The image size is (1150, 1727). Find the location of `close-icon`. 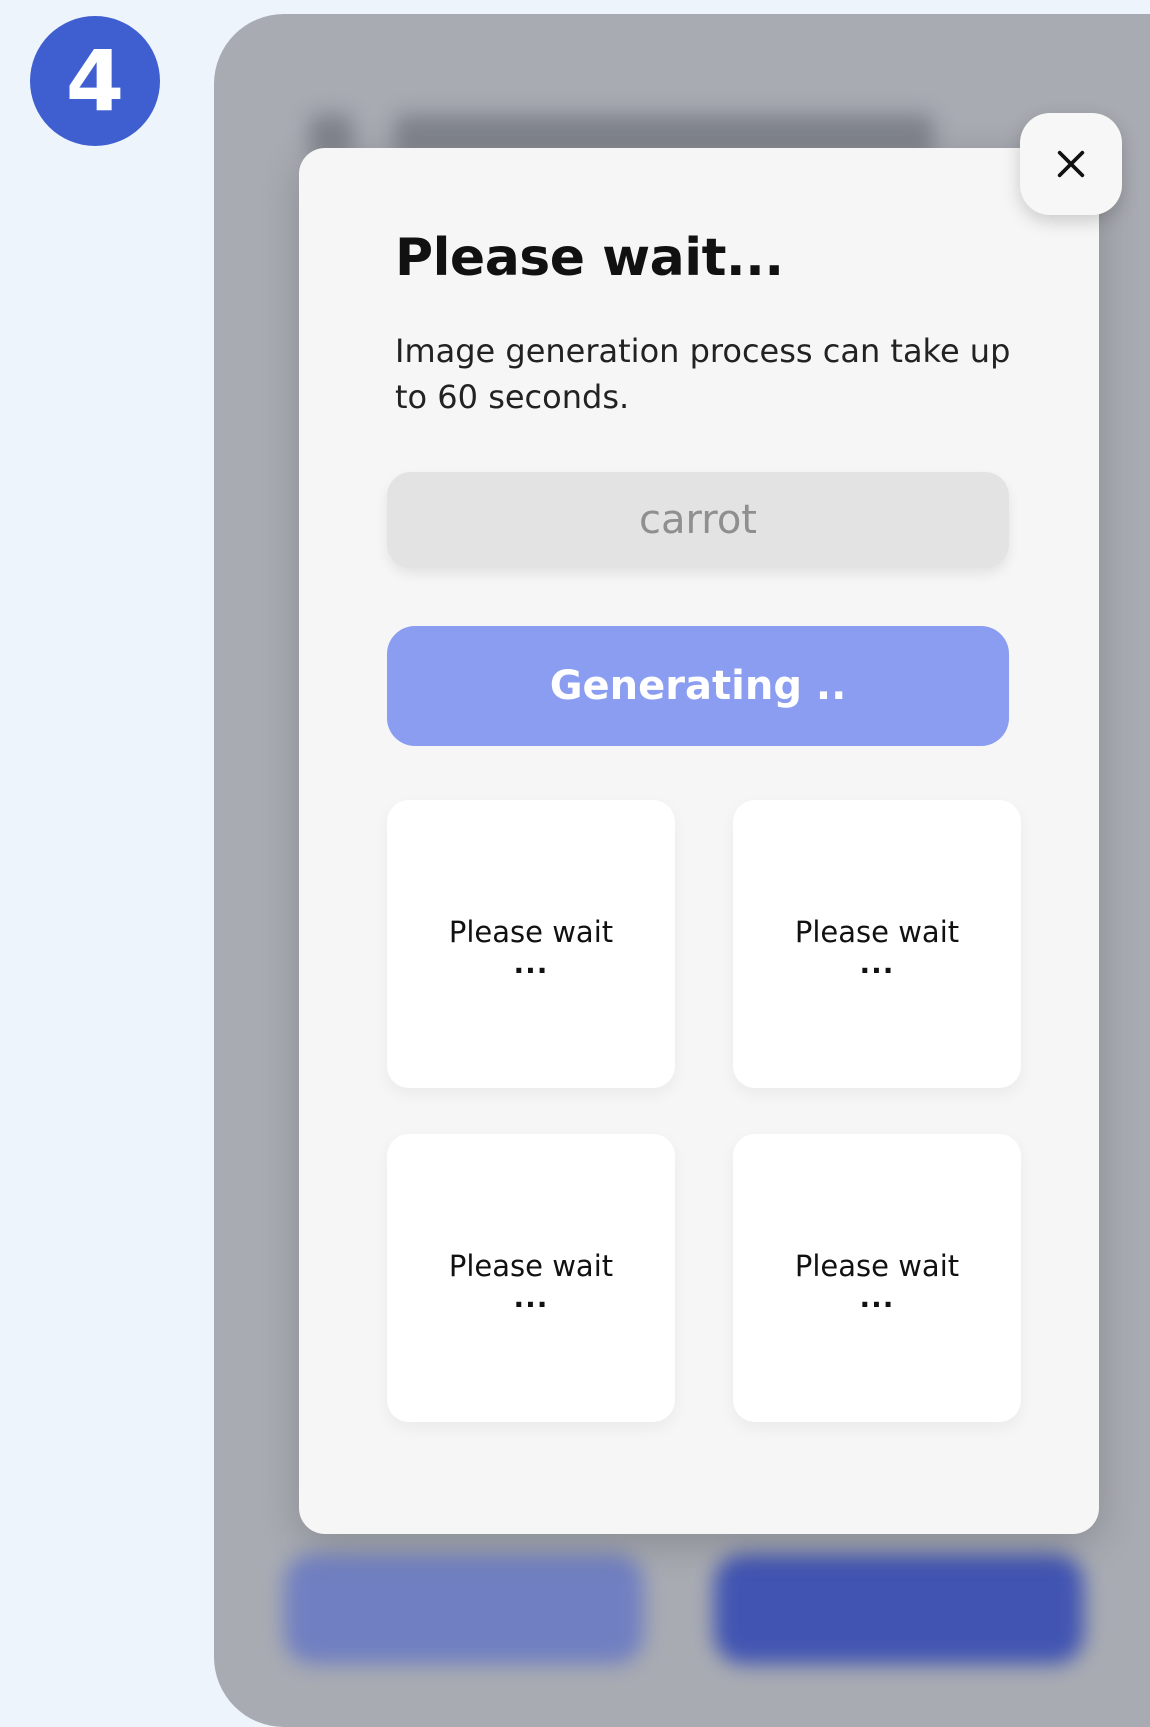

close-icon is located at coordinates (1071, 164).